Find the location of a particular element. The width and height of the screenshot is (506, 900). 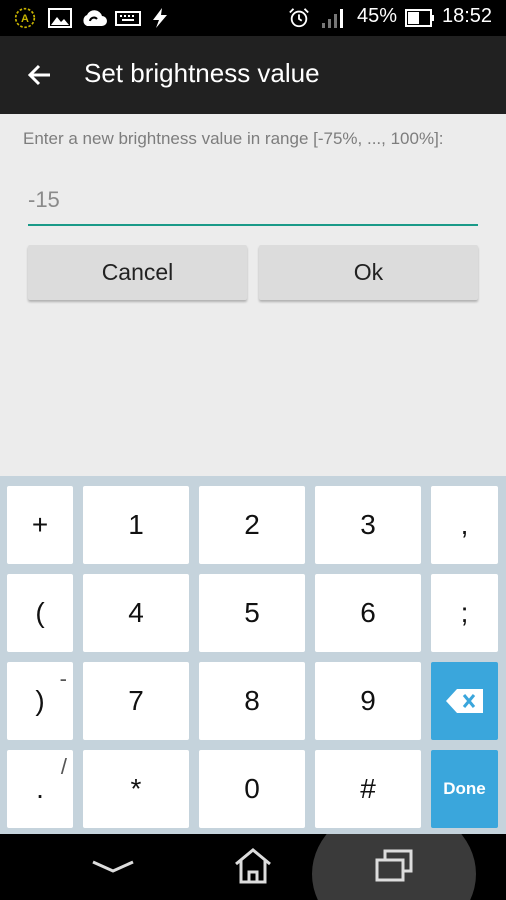

keyboard-icon is located at coordinates (128, 18).